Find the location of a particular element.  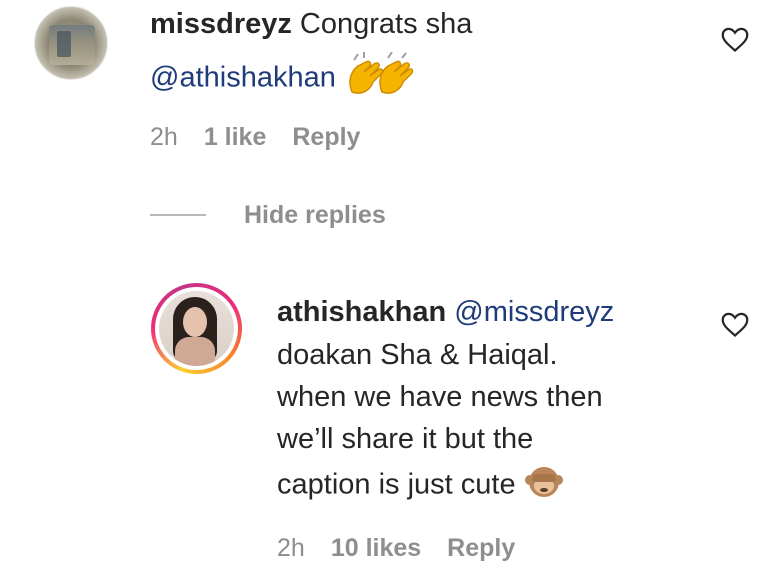

like-heart-icon is located at coordinates (735, 40).